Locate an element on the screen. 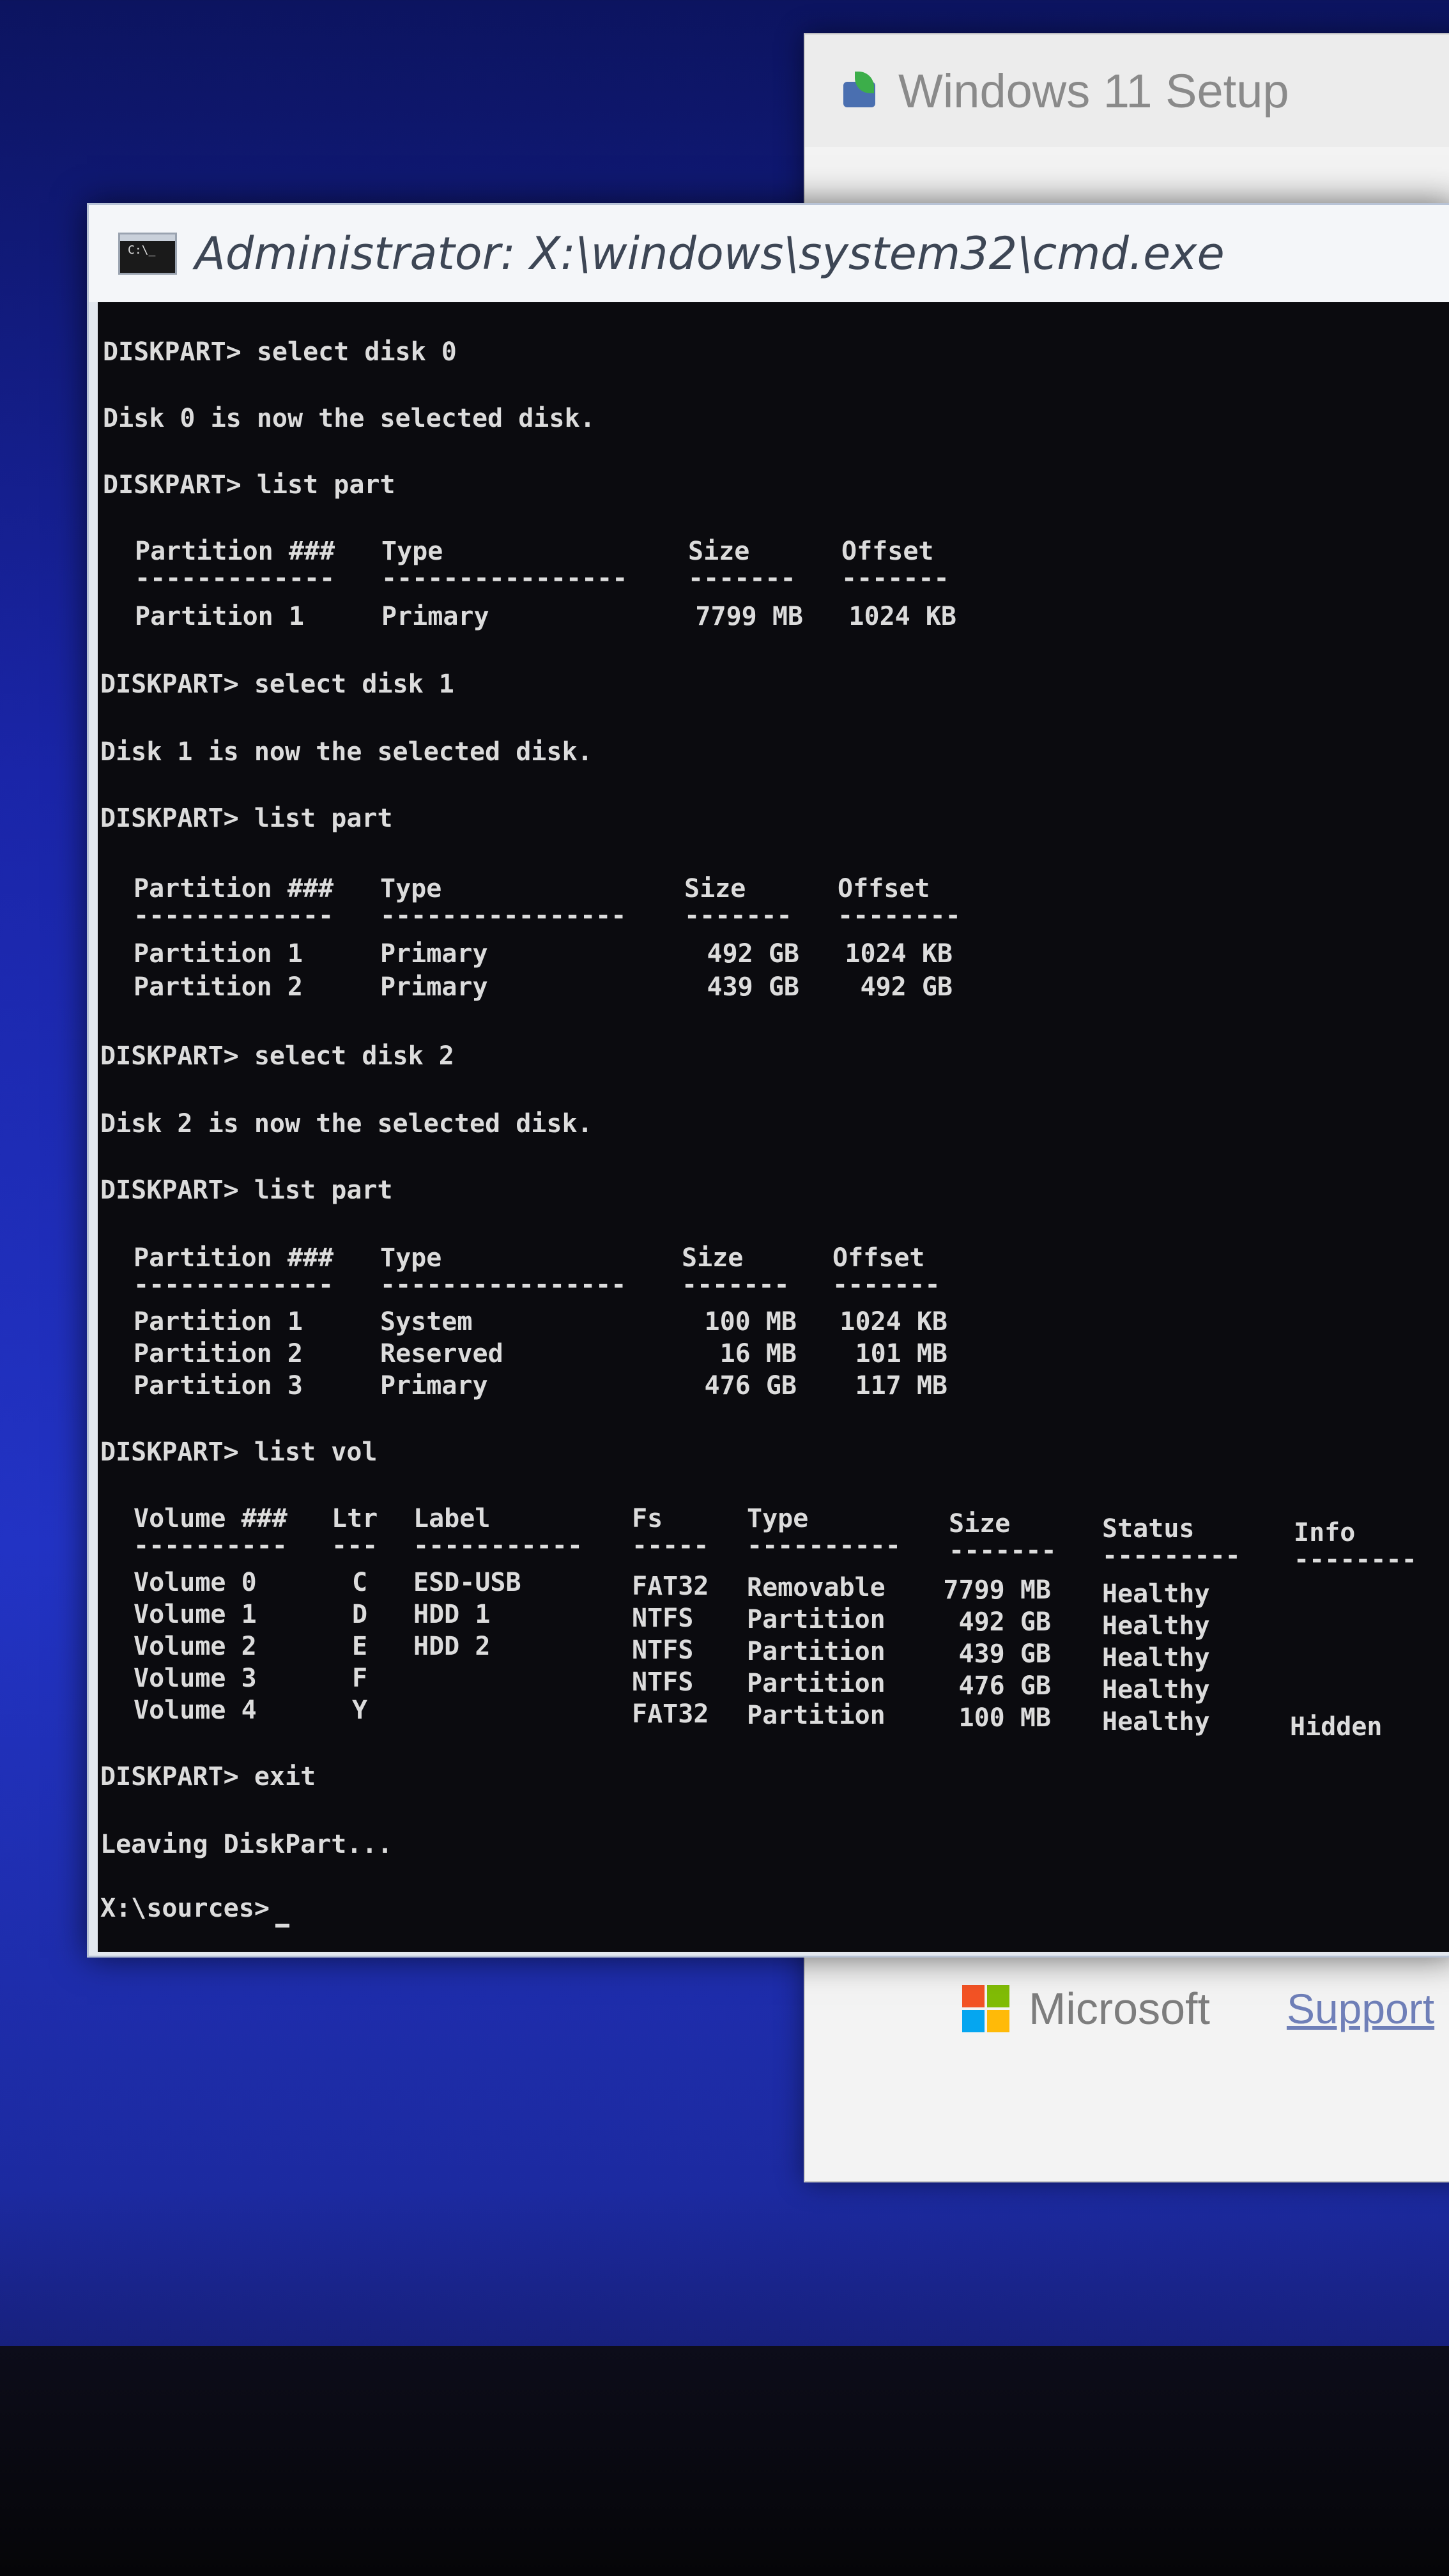 The width and height of the screenshot is (1449, 2576). console-command: DISKPART> select disk 0 is located at coordinates (280, 352).